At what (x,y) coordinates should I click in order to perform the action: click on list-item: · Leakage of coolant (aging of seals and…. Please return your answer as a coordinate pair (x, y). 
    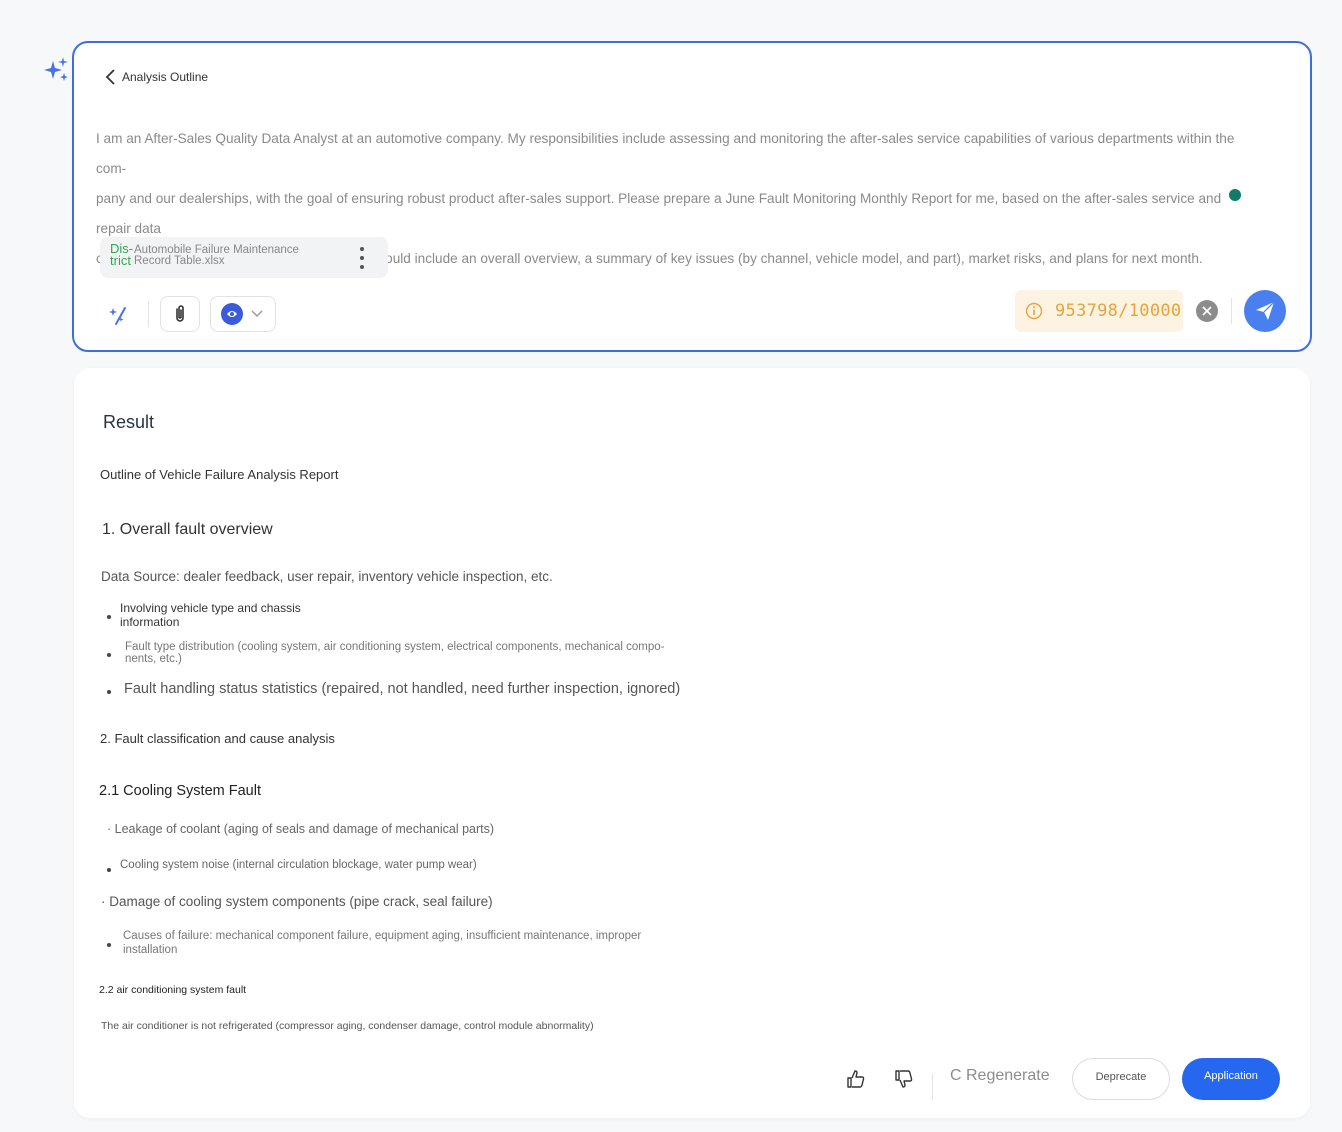
    Looking at the image, I should click on (301, 829).